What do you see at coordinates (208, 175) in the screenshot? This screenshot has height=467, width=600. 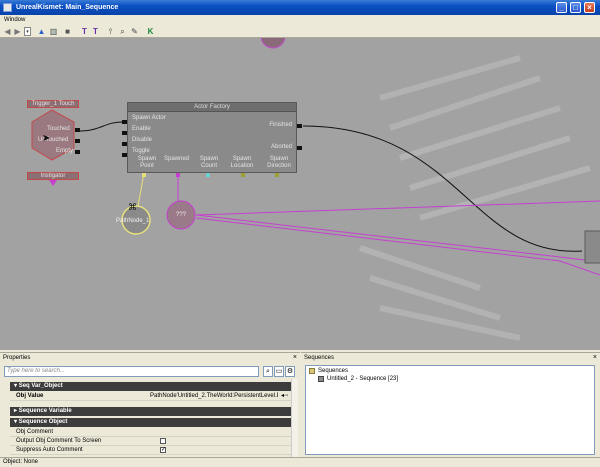 I see `spawn-count-pin` at bounding box center [208, 175].